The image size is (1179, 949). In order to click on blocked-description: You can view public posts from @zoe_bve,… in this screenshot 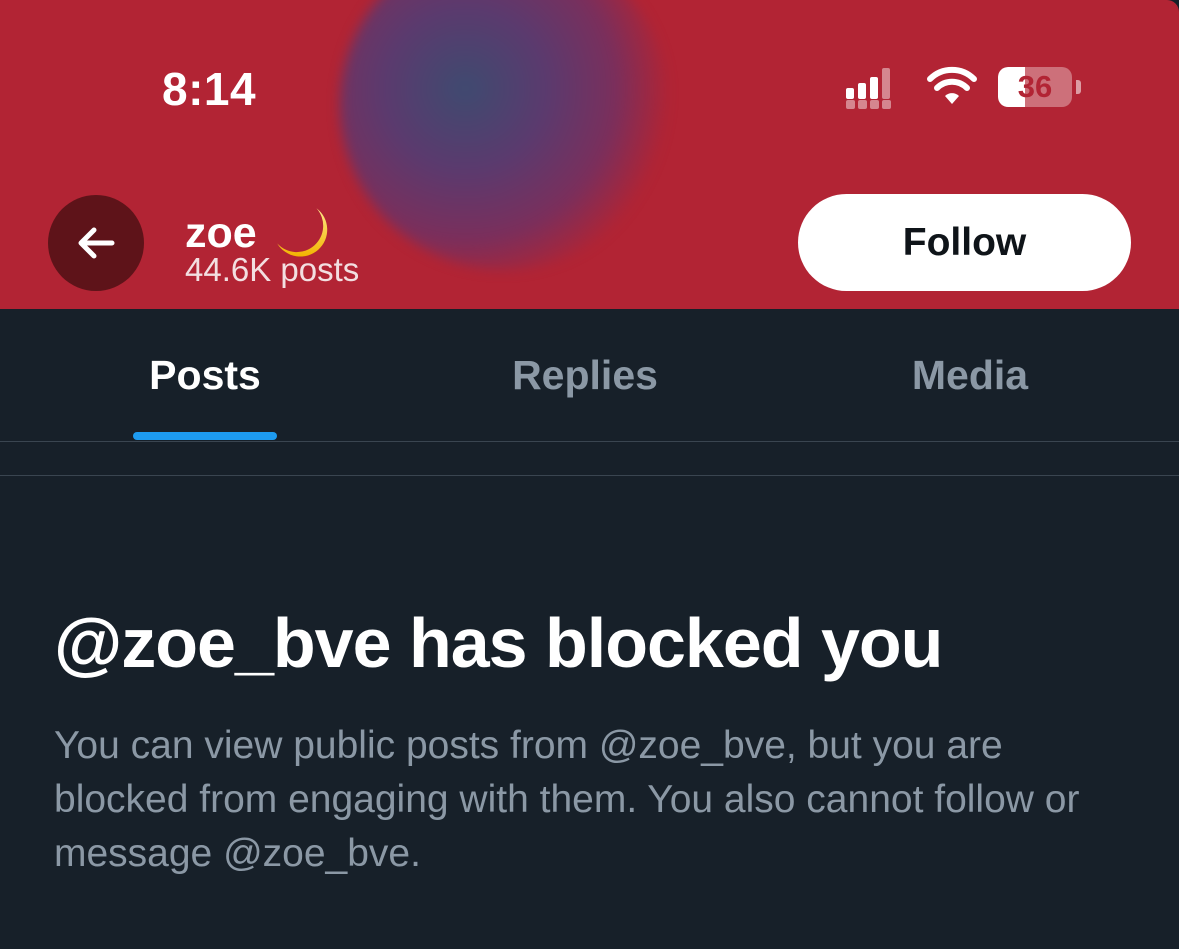, I will do `click(567, 799)`.